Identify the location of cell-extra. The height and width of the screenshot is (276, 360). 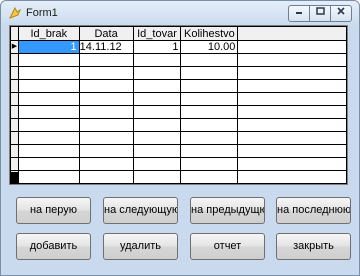
(292, 47).